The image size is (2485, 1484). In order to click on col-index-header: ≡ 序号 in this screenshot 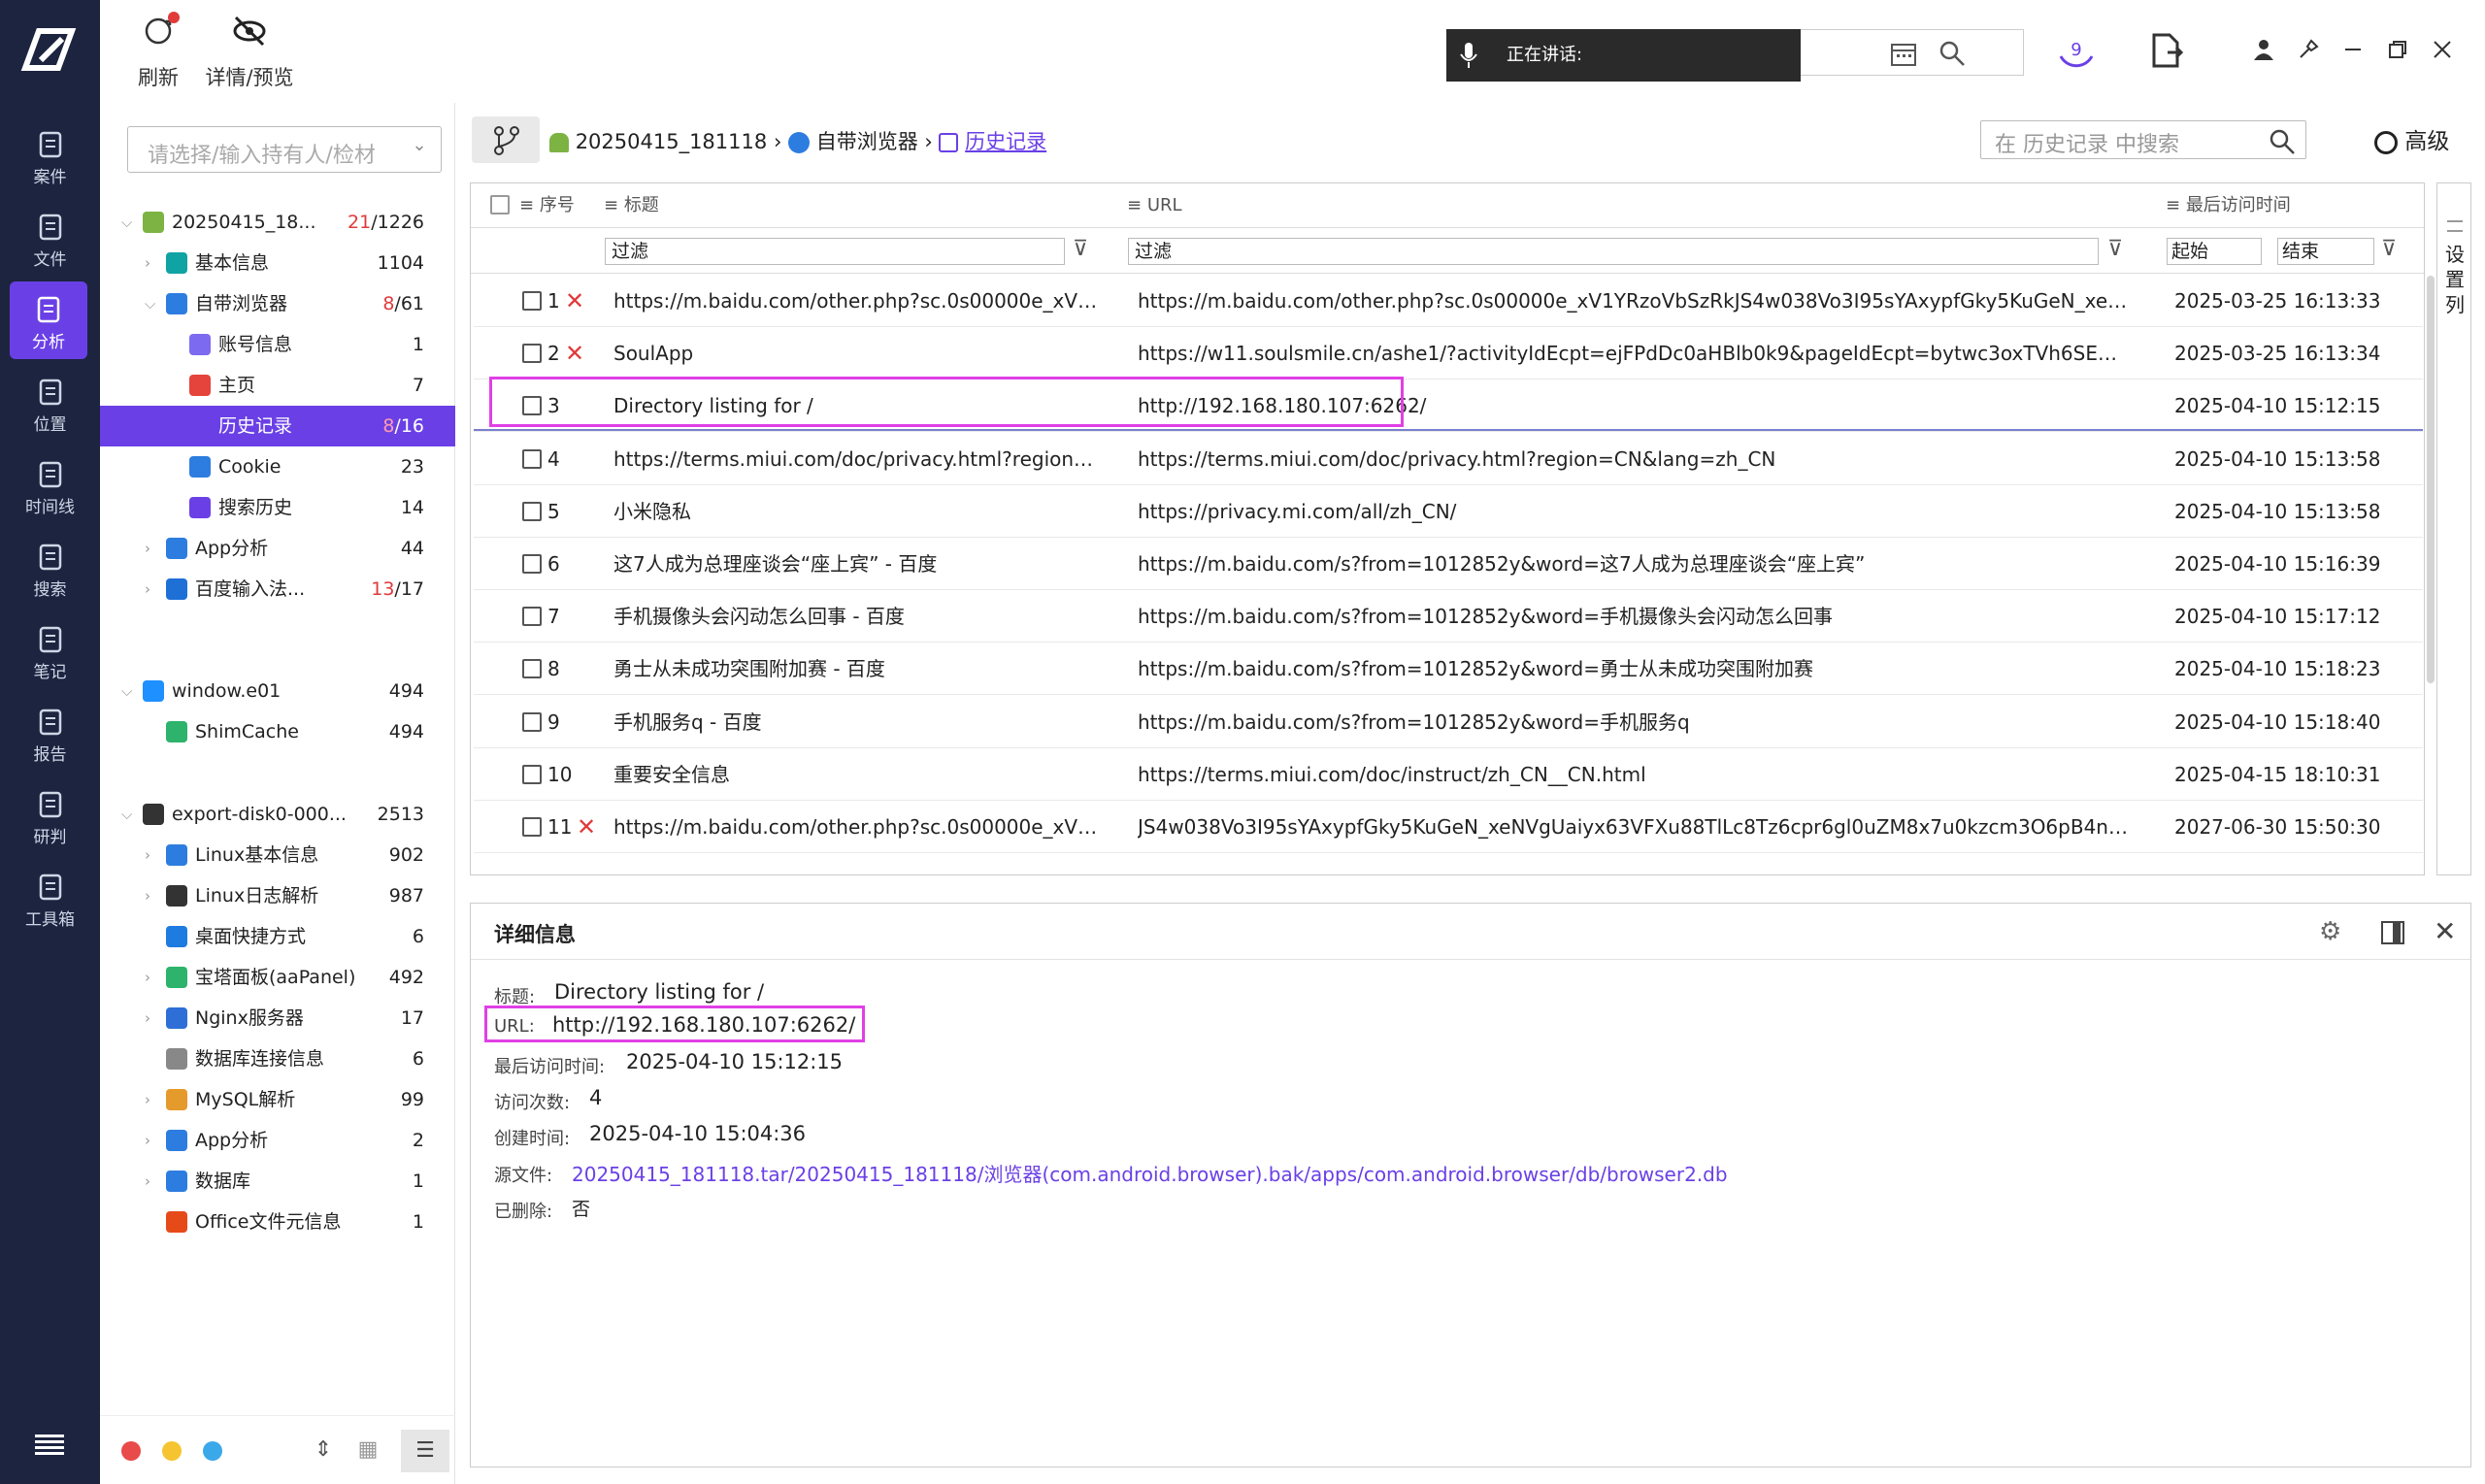, I will do `click(547, 205)`.